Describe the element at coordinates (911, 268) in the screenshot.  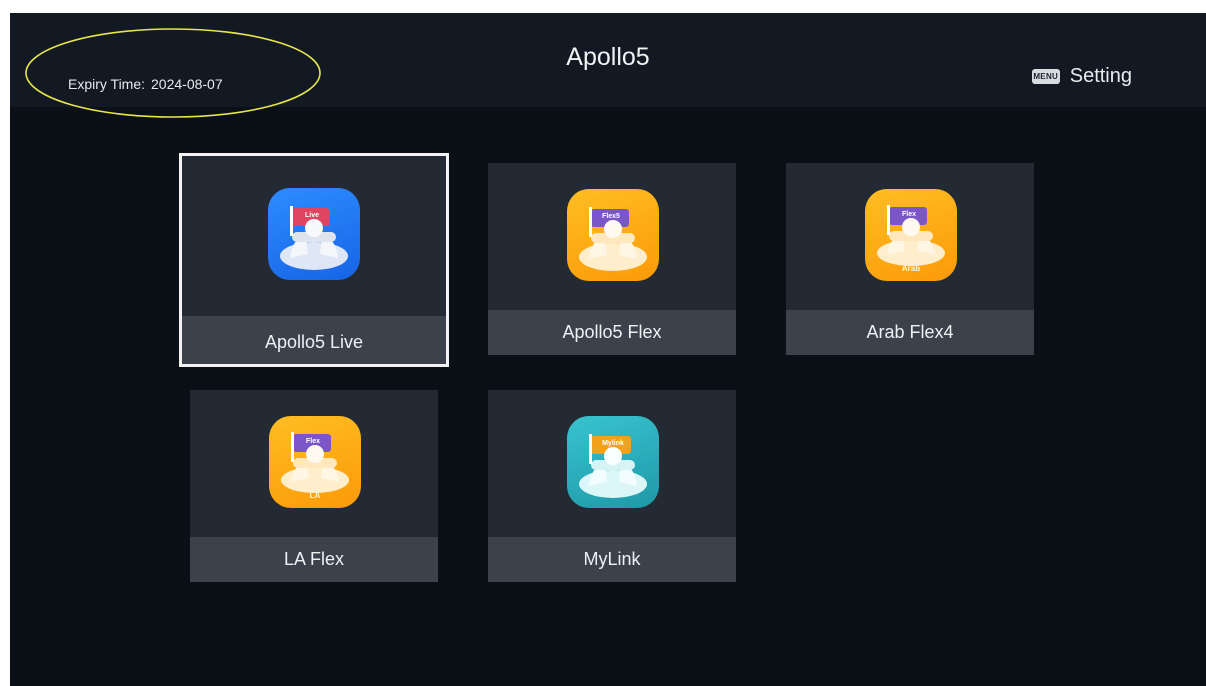
I see `icon-sub-label: Arab` at that location.